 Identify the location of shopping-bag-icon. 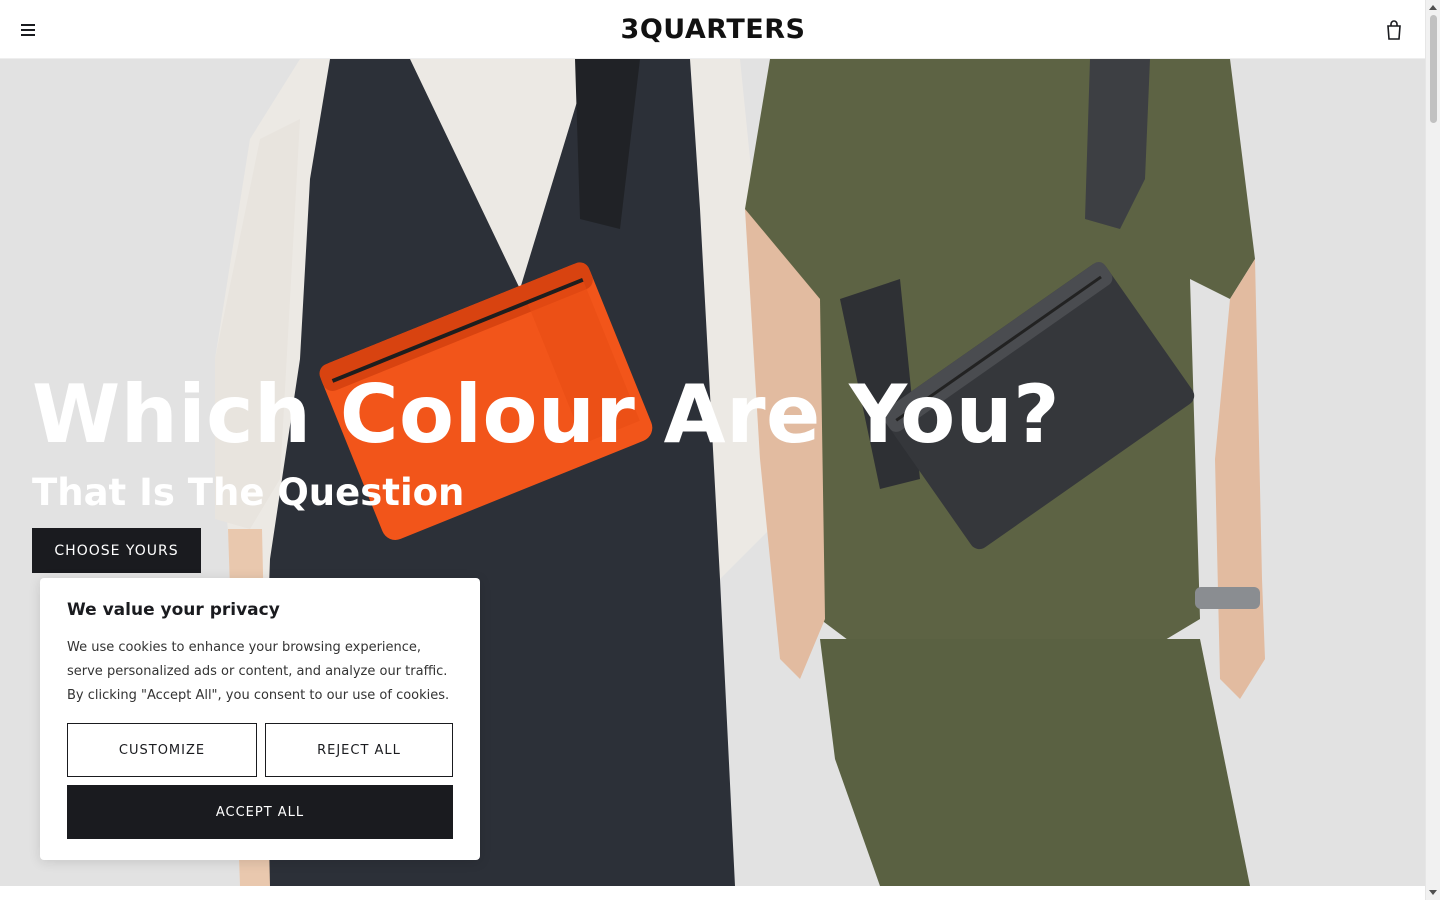
(1394, 30).